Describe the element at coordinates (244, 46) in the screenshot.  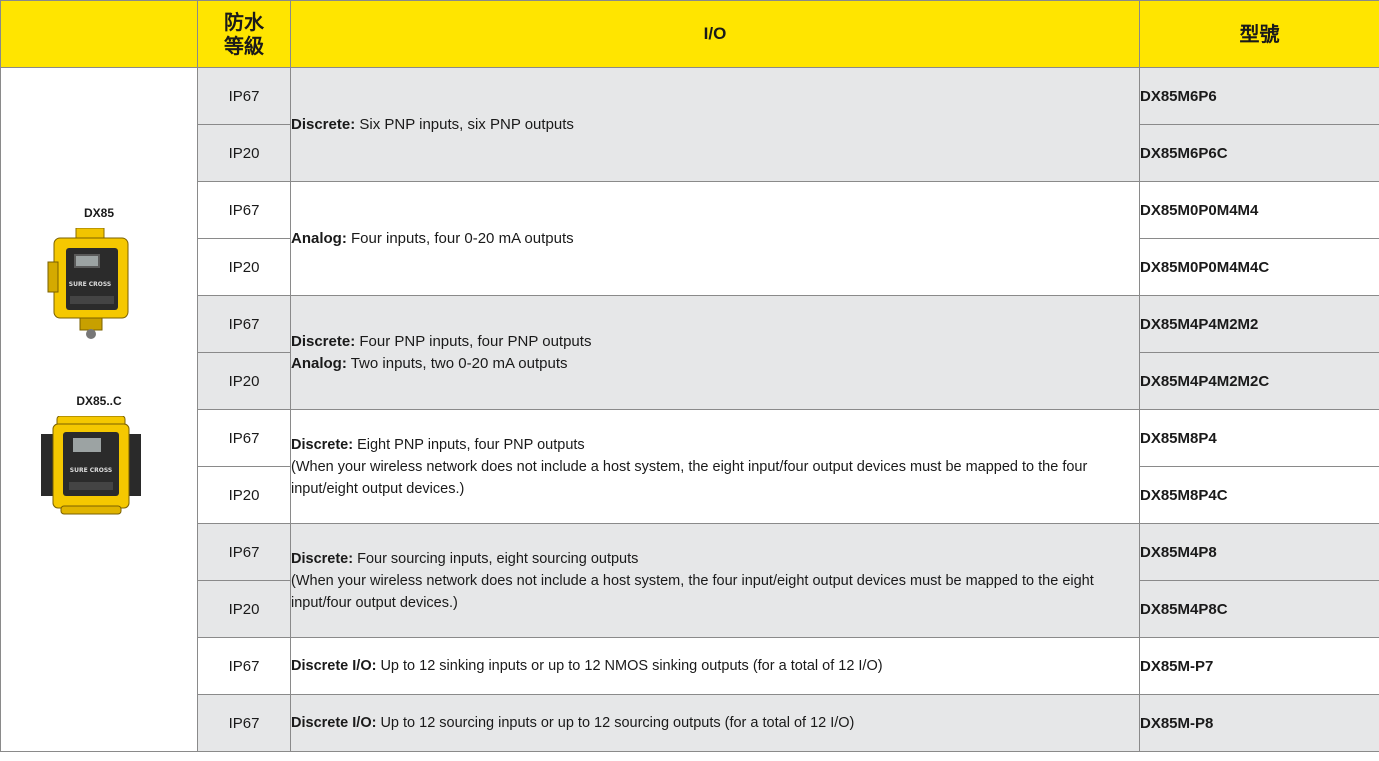
I see `header-rating-line2: 等級` at that location.